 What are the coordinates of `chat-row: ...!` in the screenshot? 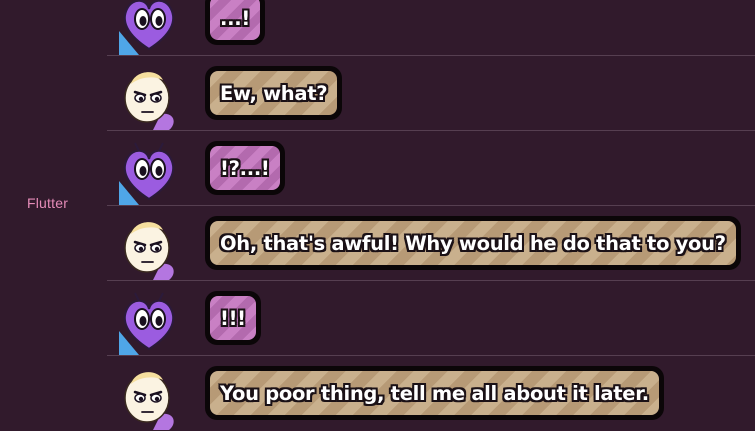 It's located at (431, 28).